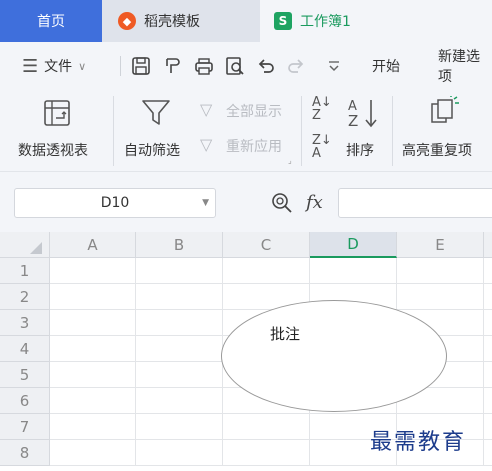 The image size is (492, 471). Describe the element at coordinates (445, 109) in the screenshot. I see `highlight-duplicates-icon` at that location.